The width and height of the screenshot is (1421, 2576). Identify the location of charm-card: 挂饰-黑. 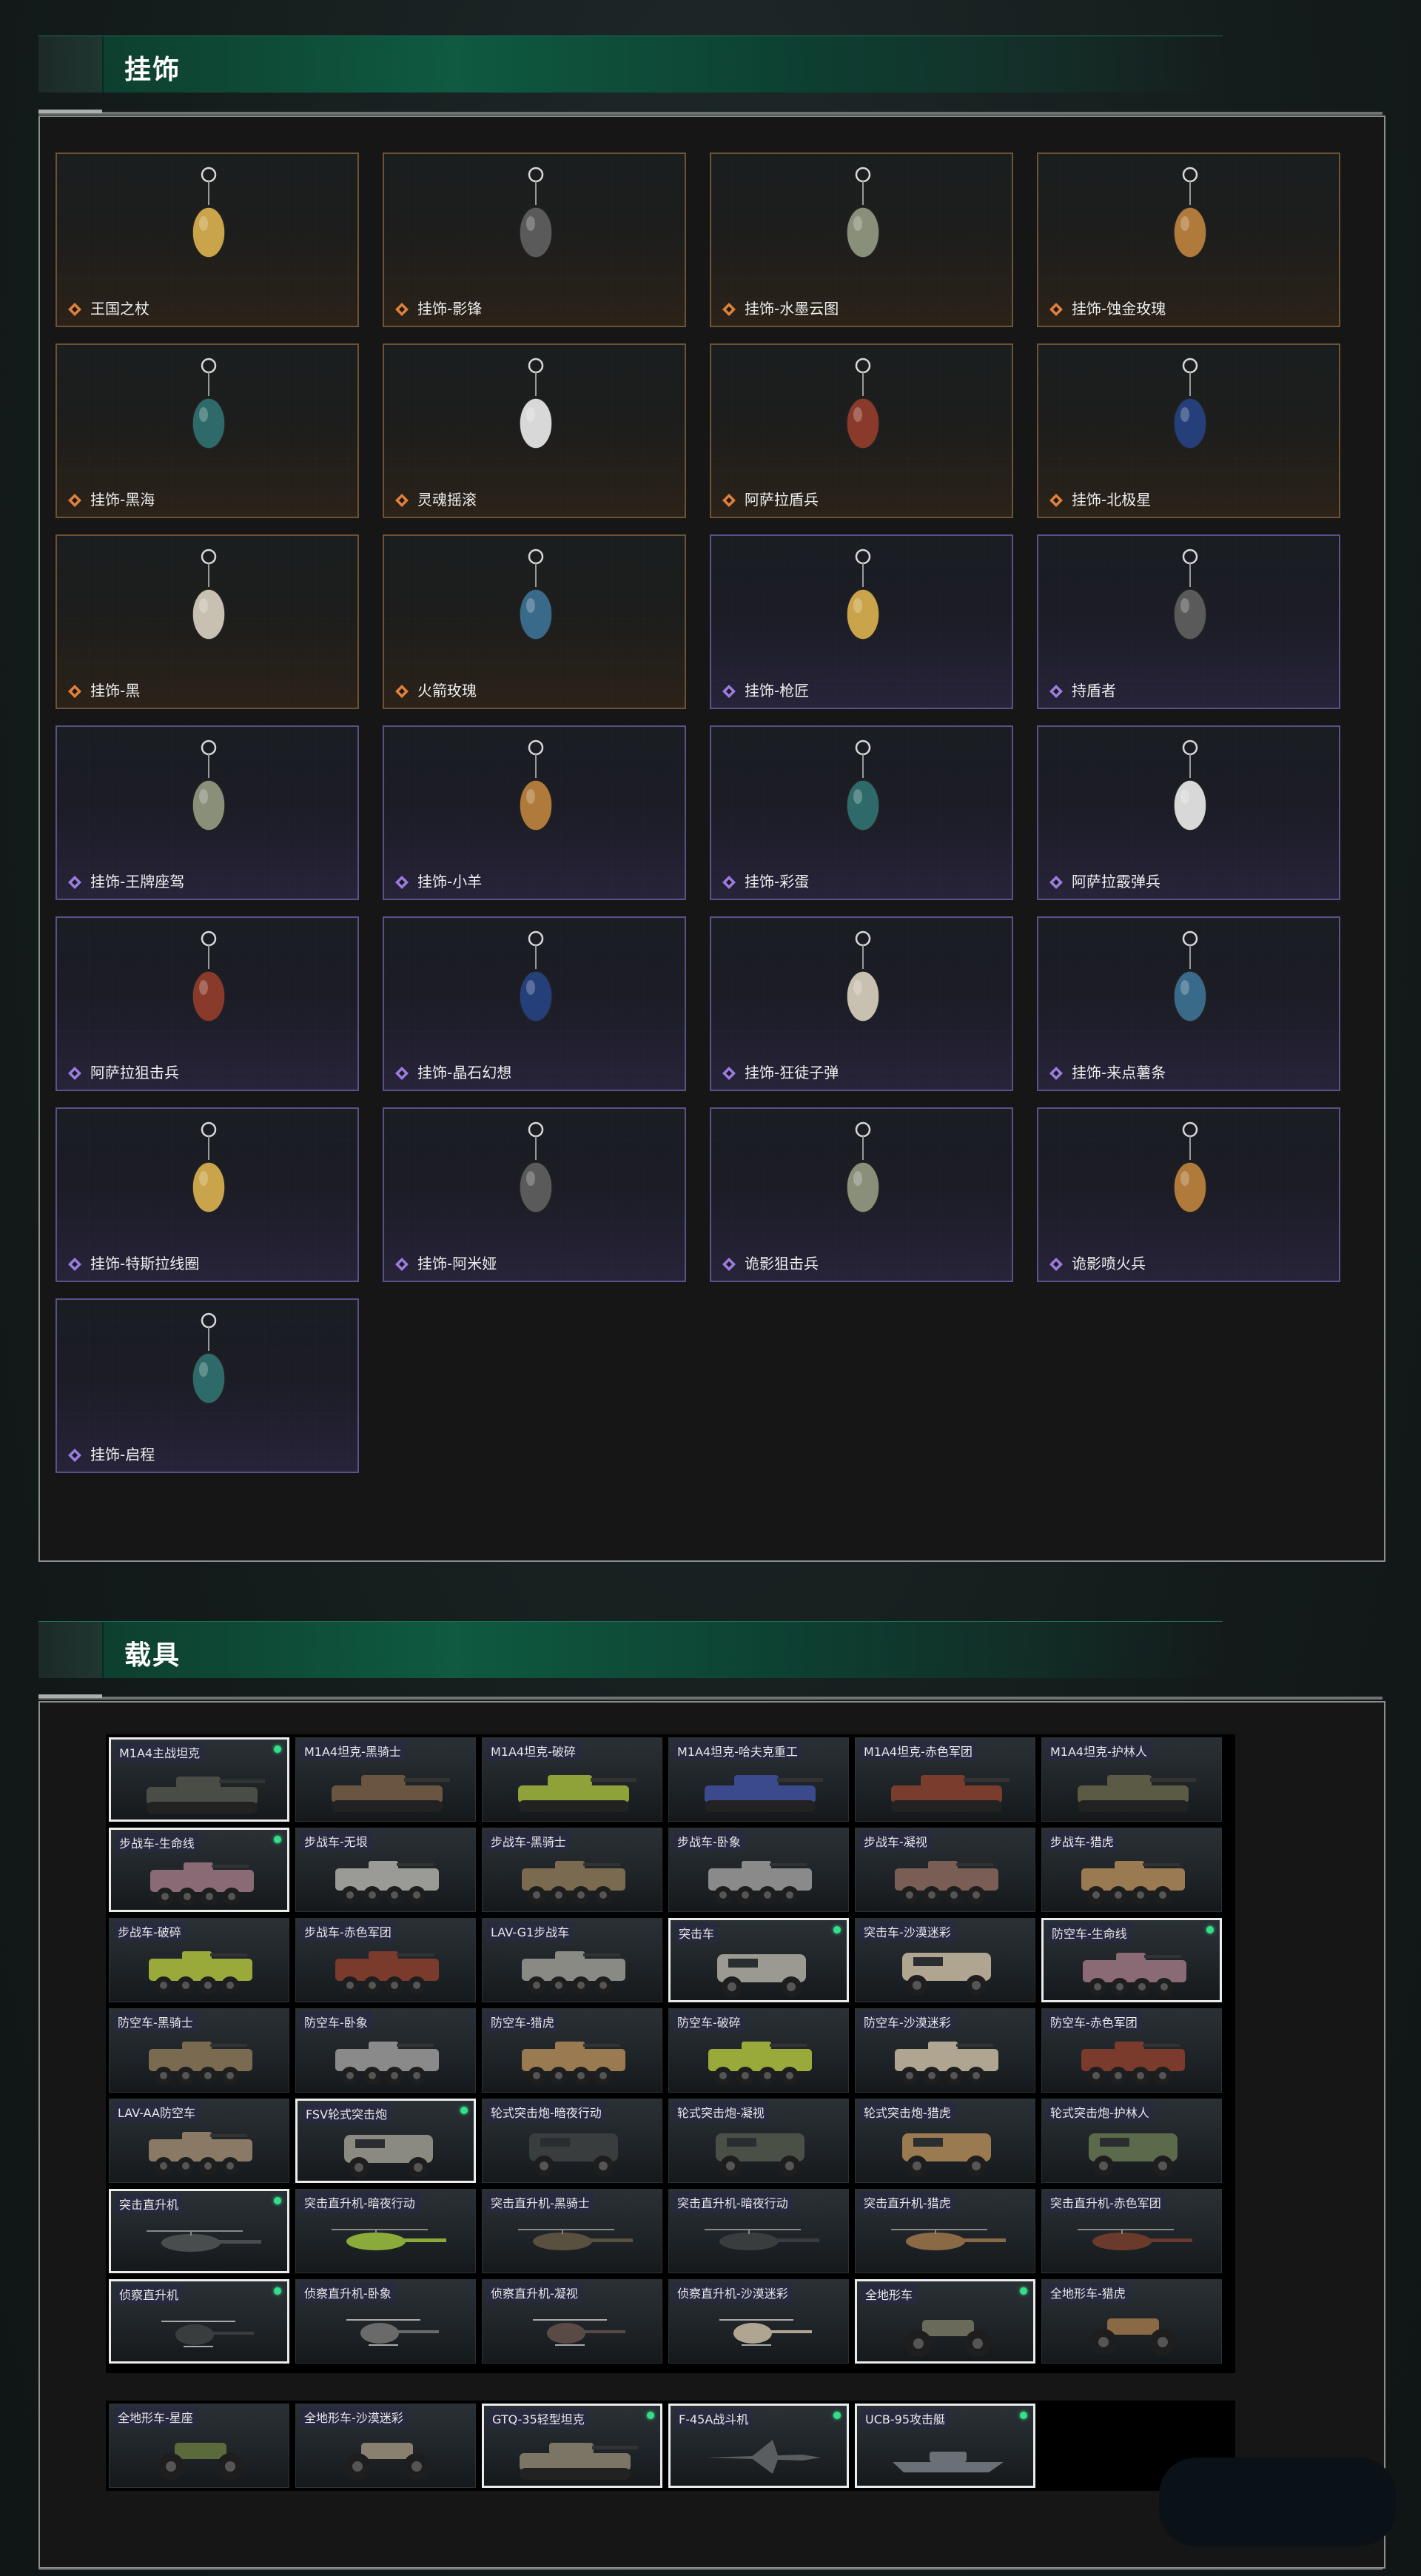
(207, 621).